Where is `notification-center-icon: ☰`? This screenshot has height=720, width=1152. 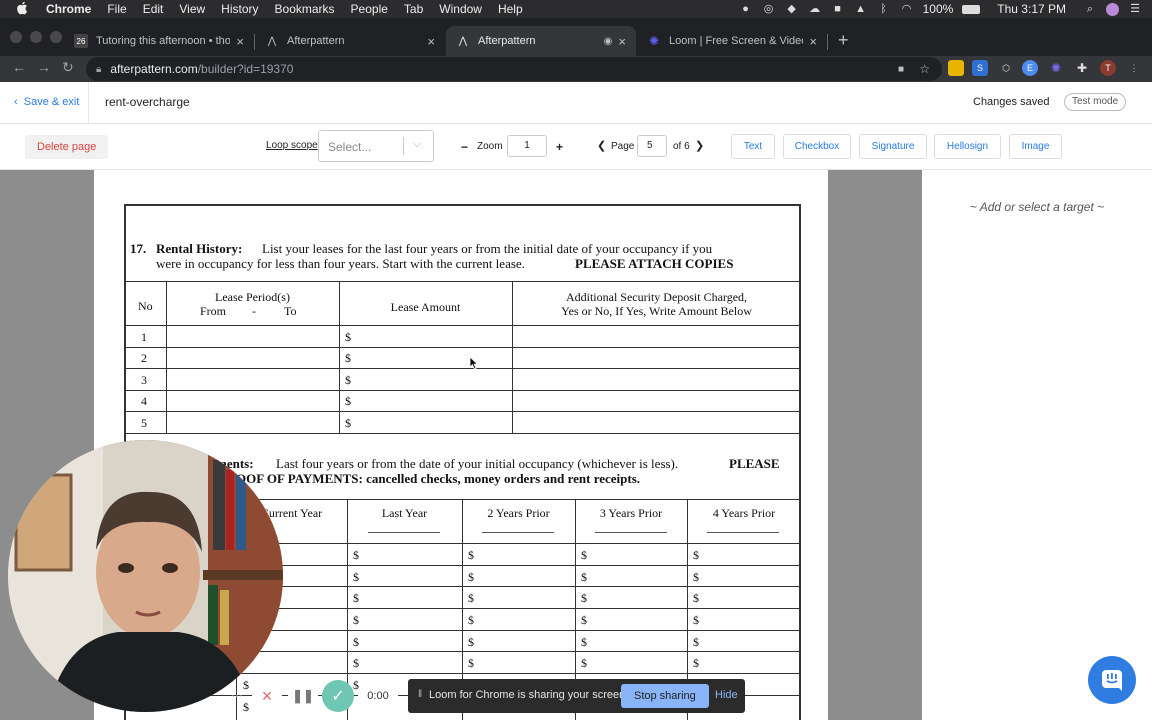
notification-center-icon: ☰ is located at coordinates (1135, 9).